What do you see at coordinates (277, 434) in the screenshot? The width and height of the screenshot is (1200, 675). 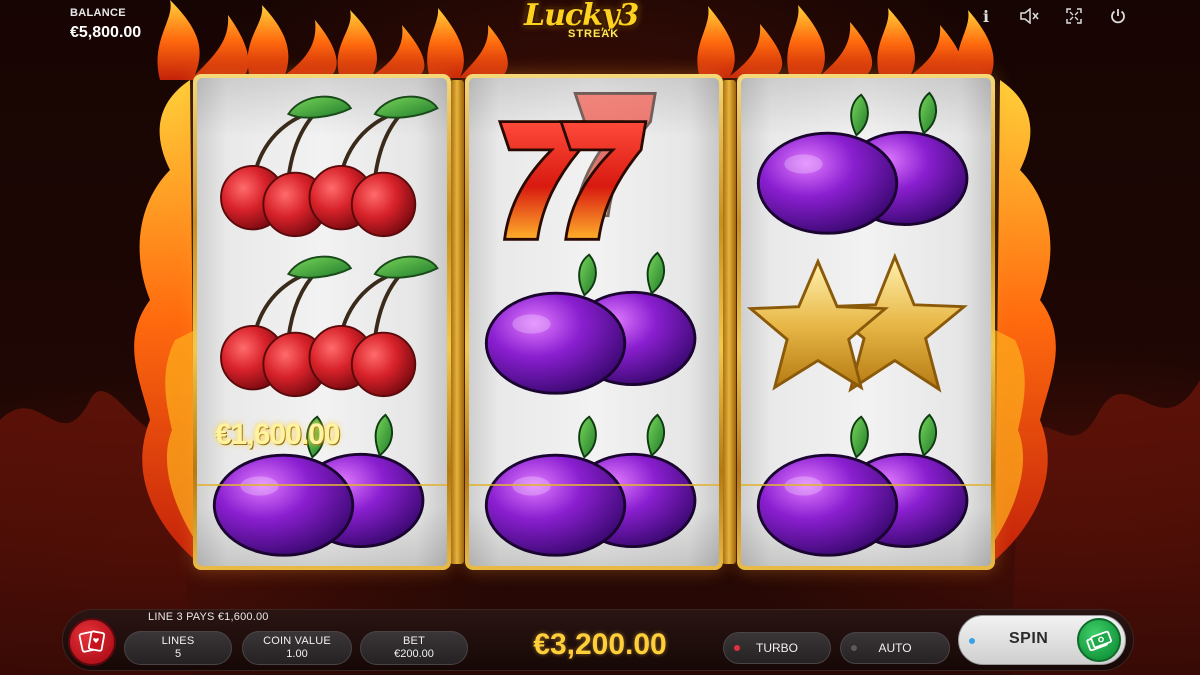 I see `line-win-amount: €1,600.00` at bounding box center [277, 434].